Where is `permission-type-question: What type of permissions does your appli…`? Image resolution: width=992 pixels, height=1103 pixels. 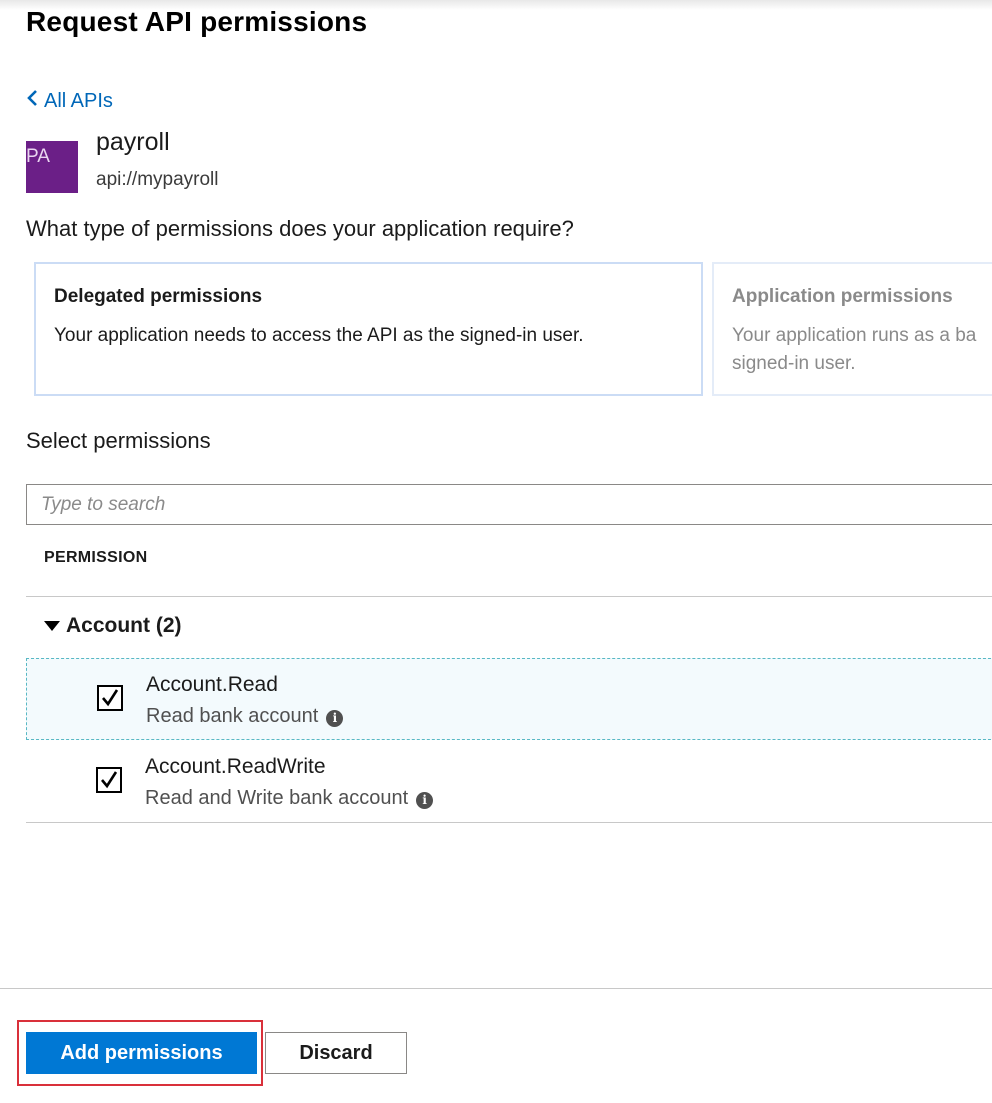
permission-type-question: What type of permissions does your appli… is located at coordinates (300, 228).